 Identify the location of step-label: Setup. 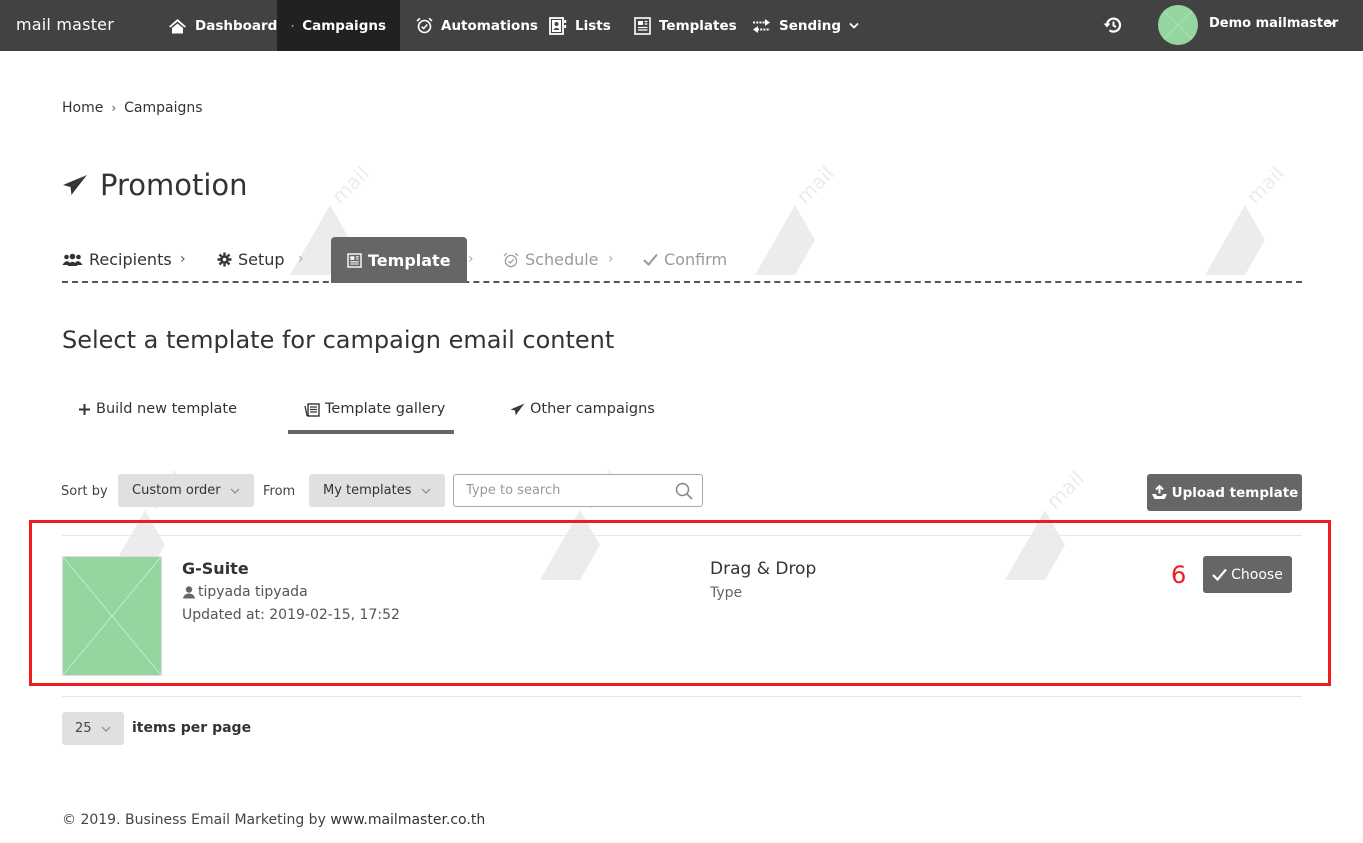
(261, 259).